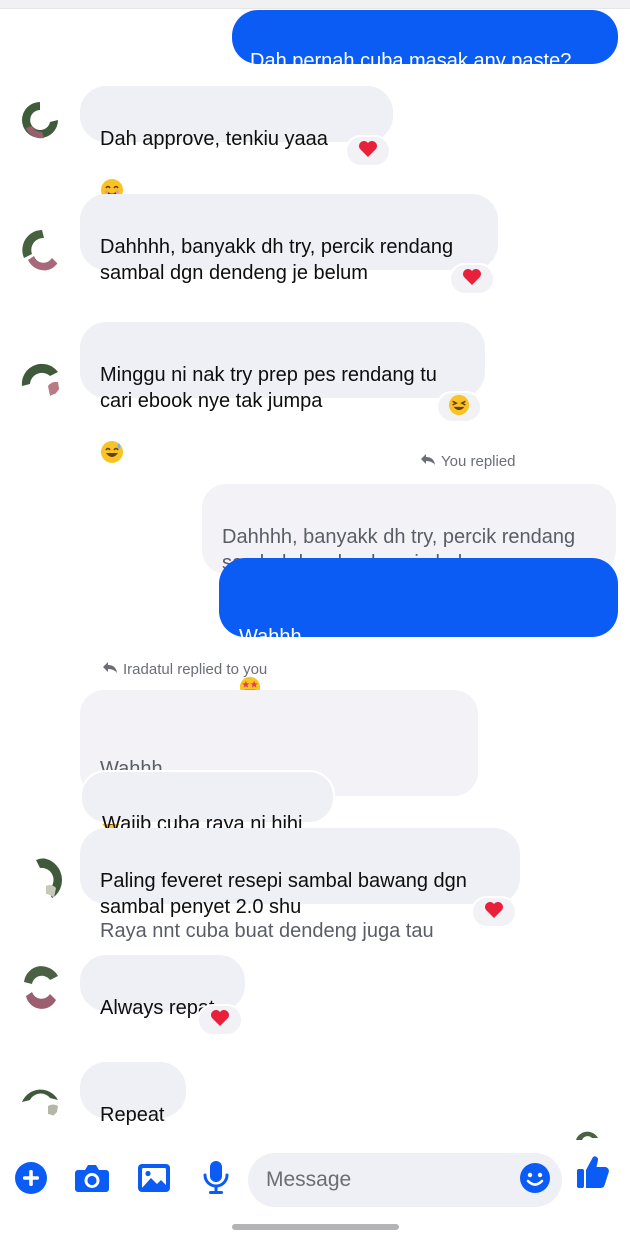  I want to click on thumbs-up-icon, so click(593, 1174).